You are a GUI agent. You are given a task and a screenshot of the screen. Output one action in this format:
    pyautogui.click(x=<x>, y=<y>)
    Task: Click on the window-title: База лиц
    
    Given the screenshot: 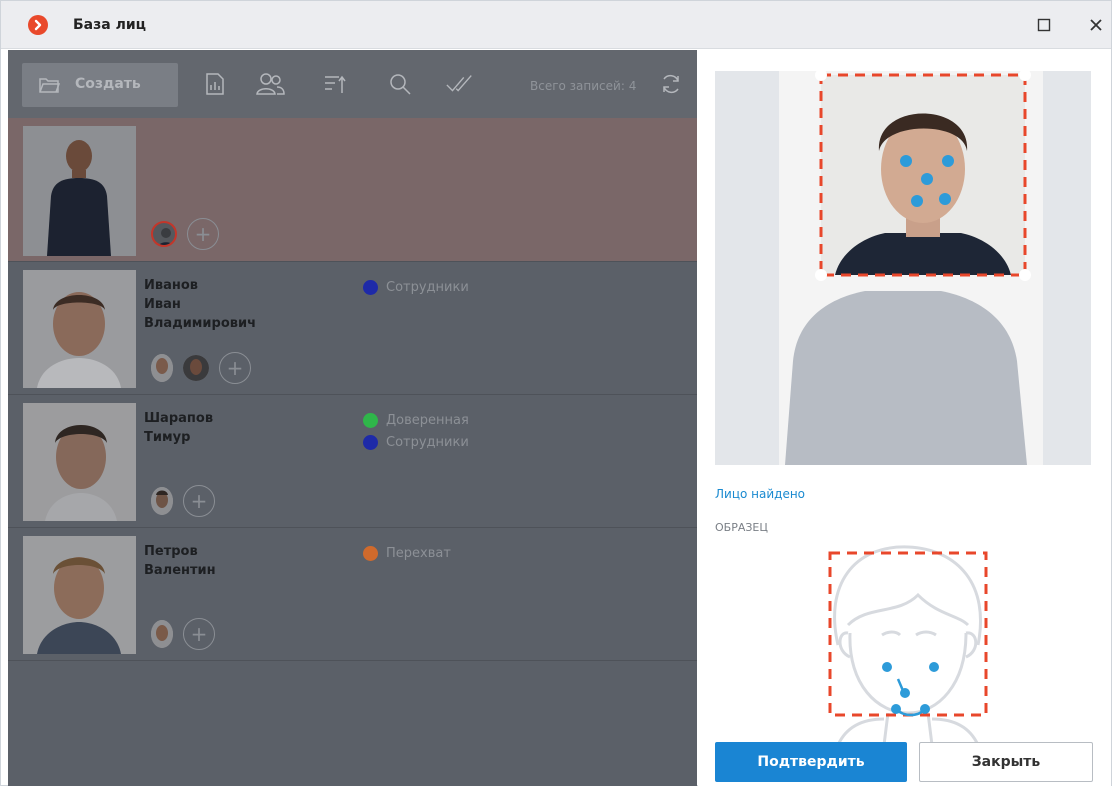 What is the action you would take?
    pyautogui.click(x=110, y=25)
    